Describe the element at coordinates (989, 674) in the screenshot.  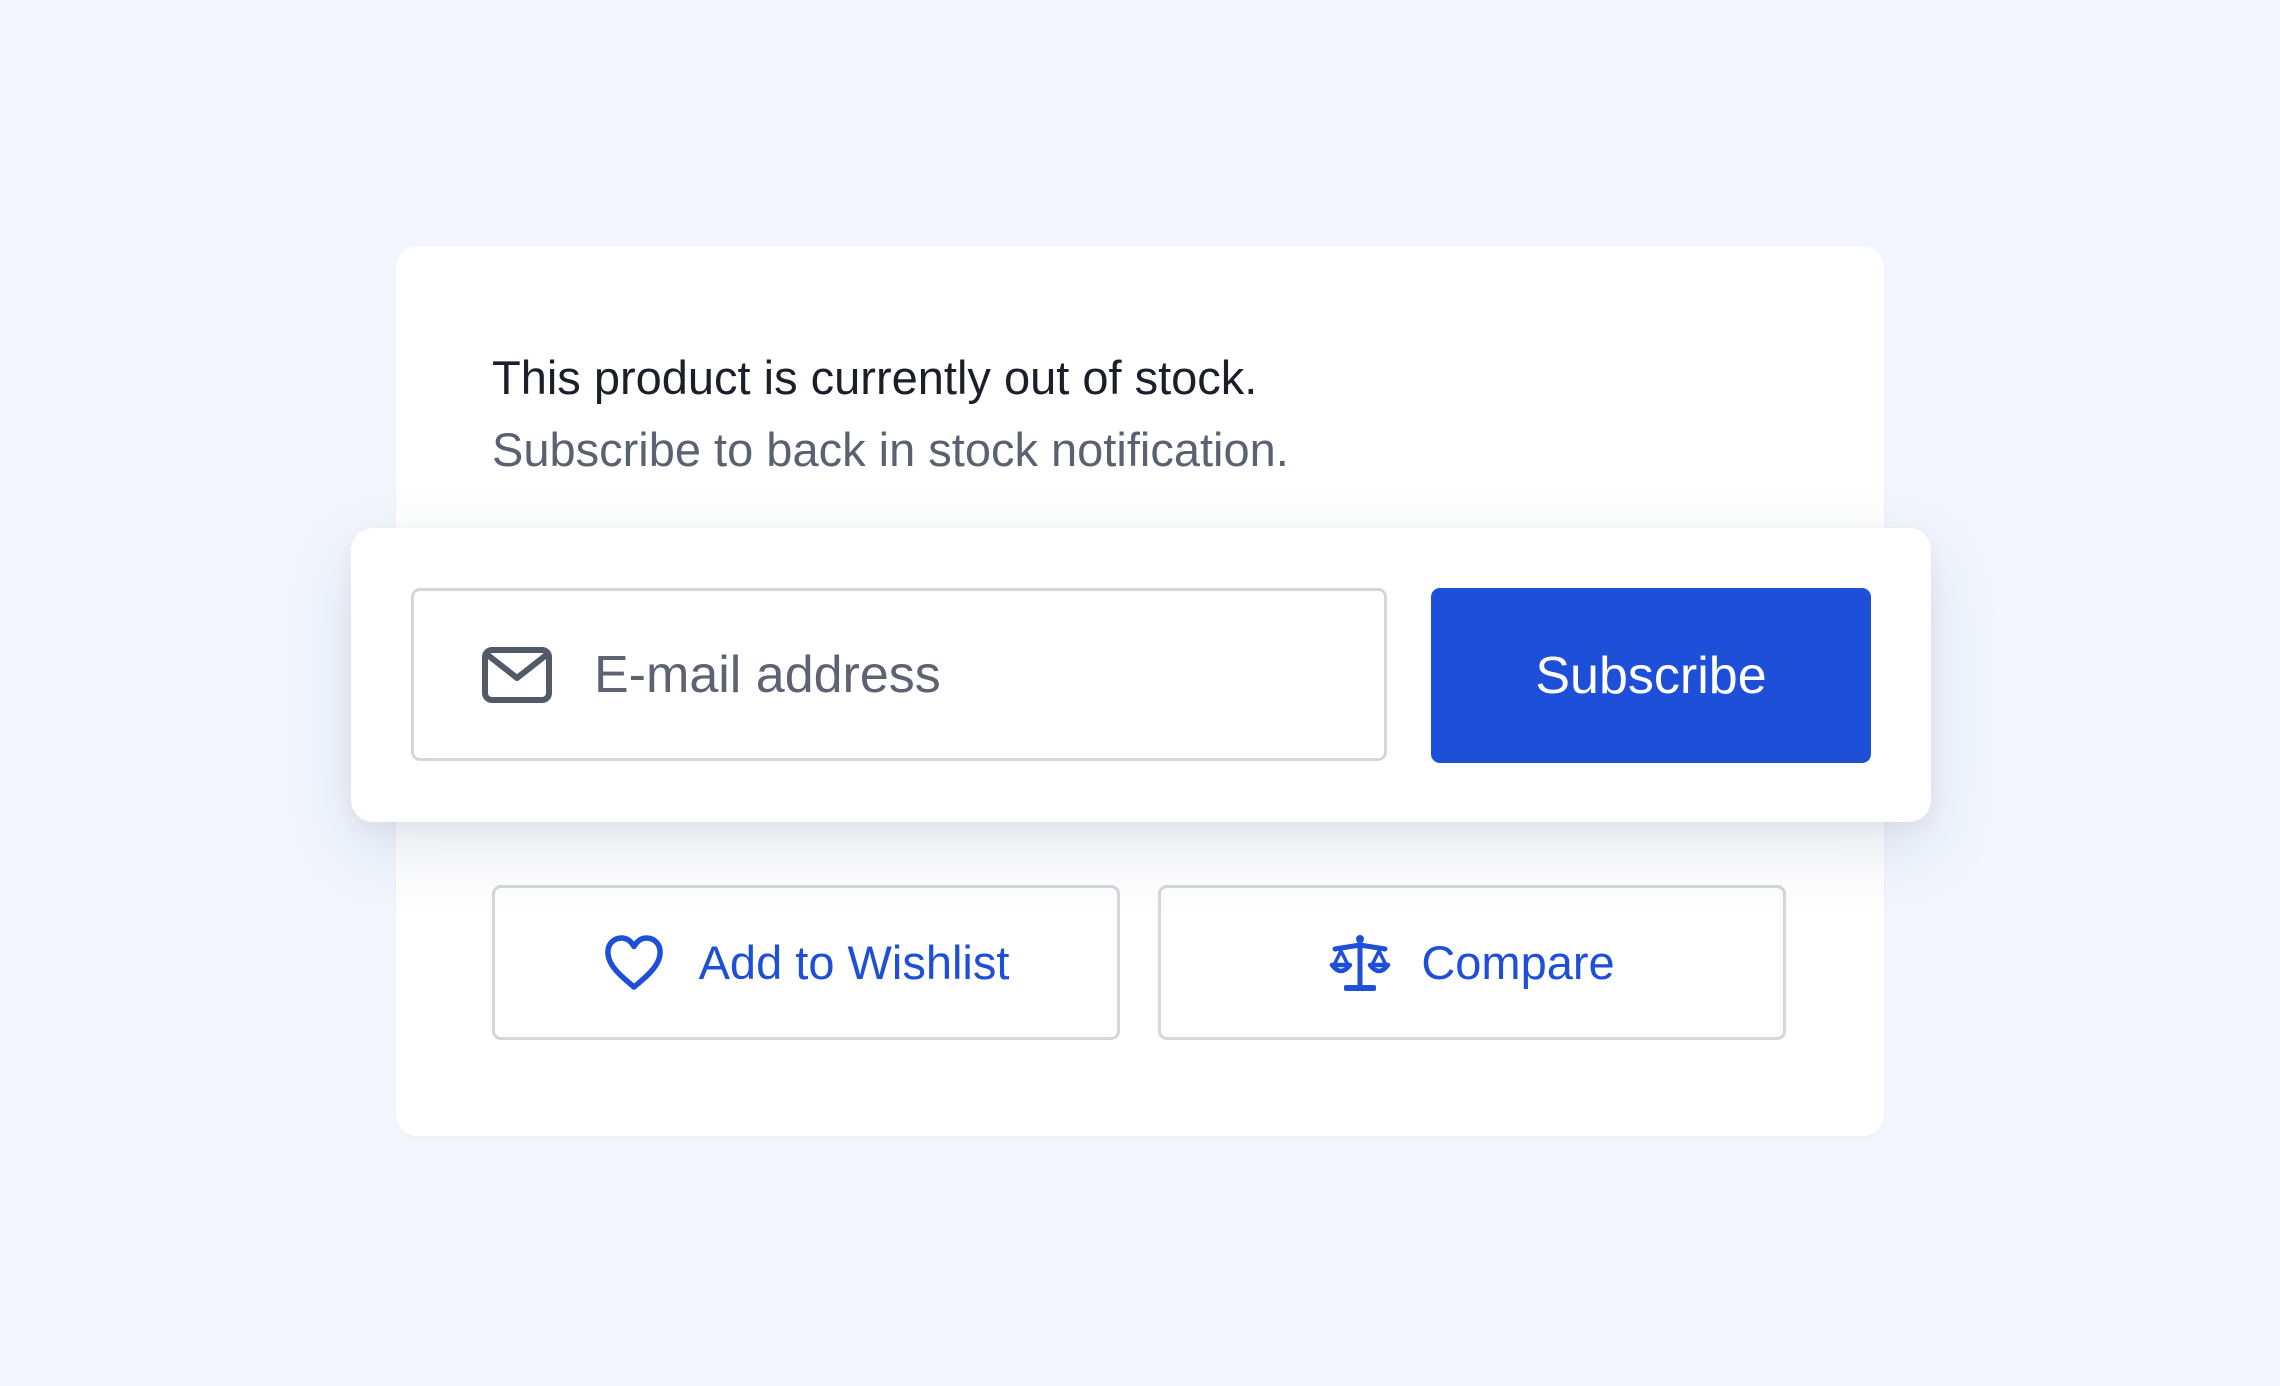
I see `email-input` at that location.